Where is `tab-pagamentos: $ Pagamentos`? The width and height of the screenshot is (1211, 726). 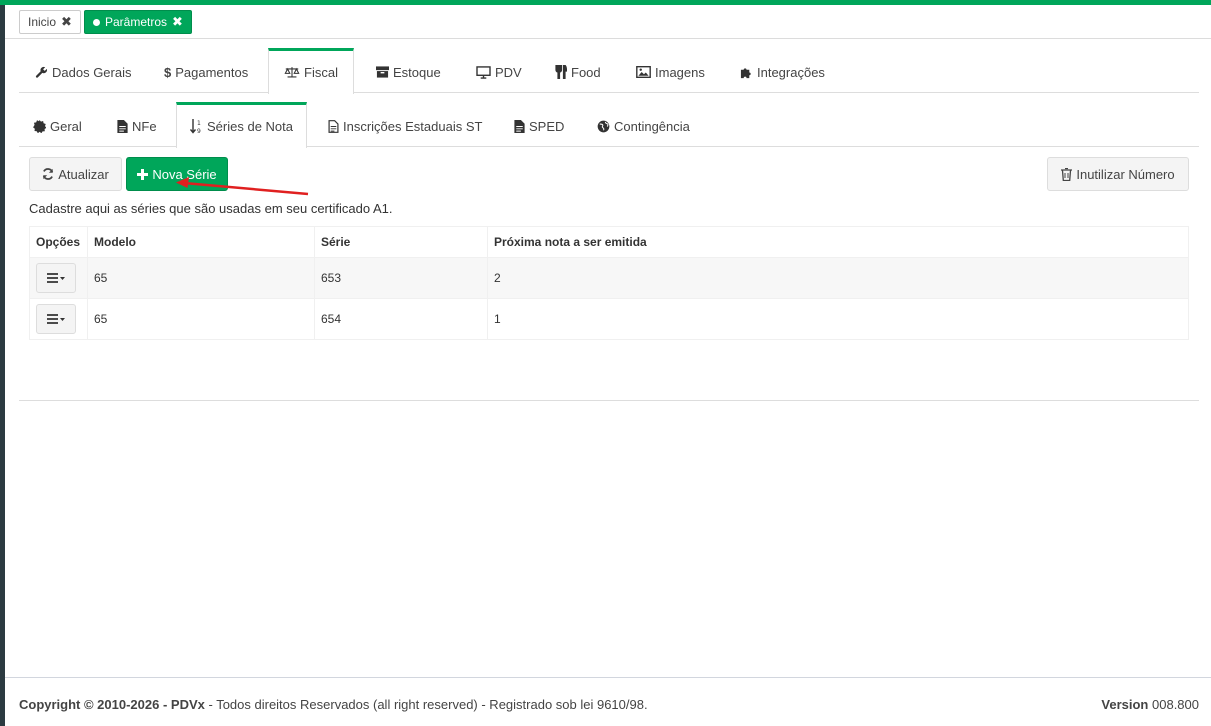 tab-pagamentos: $ Pagamentos is located at coordinates (206, 70).